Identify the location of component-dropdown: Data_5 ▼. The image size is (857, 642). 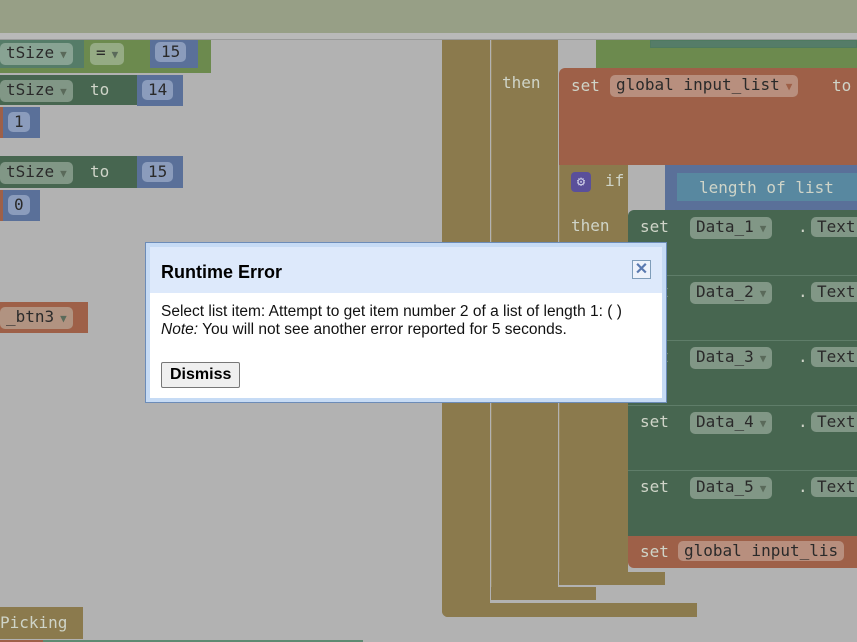
(731, 488).